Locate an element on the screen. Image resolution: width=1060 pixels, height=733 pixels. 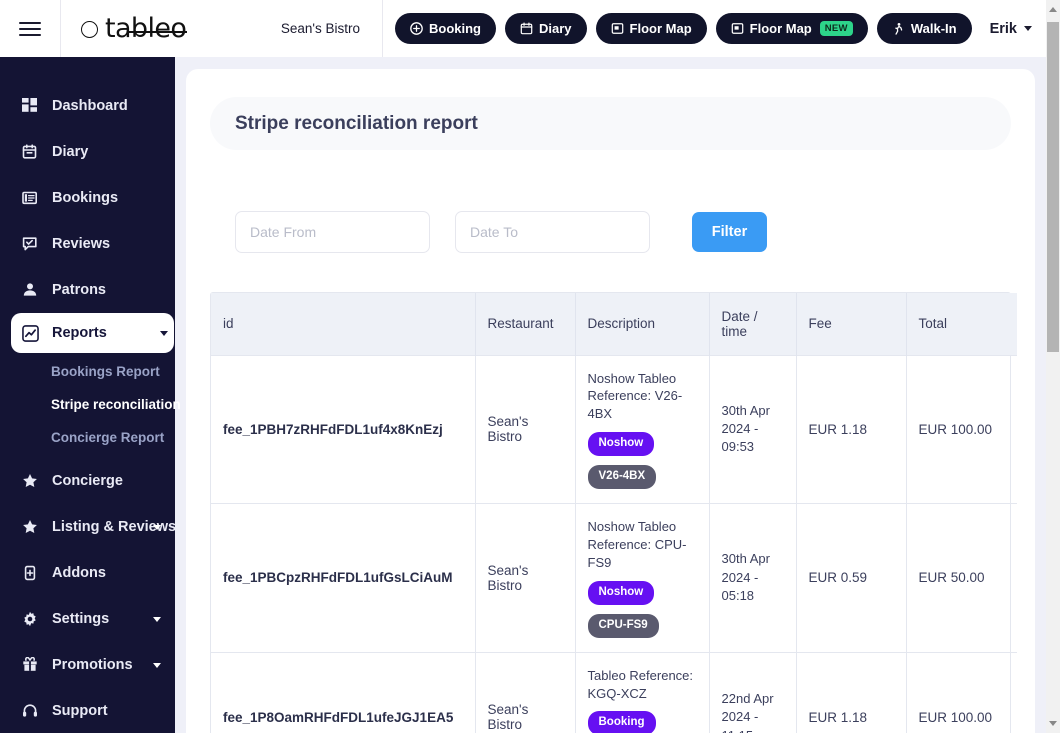
review-check-icon is located at coordinates (33, 244).